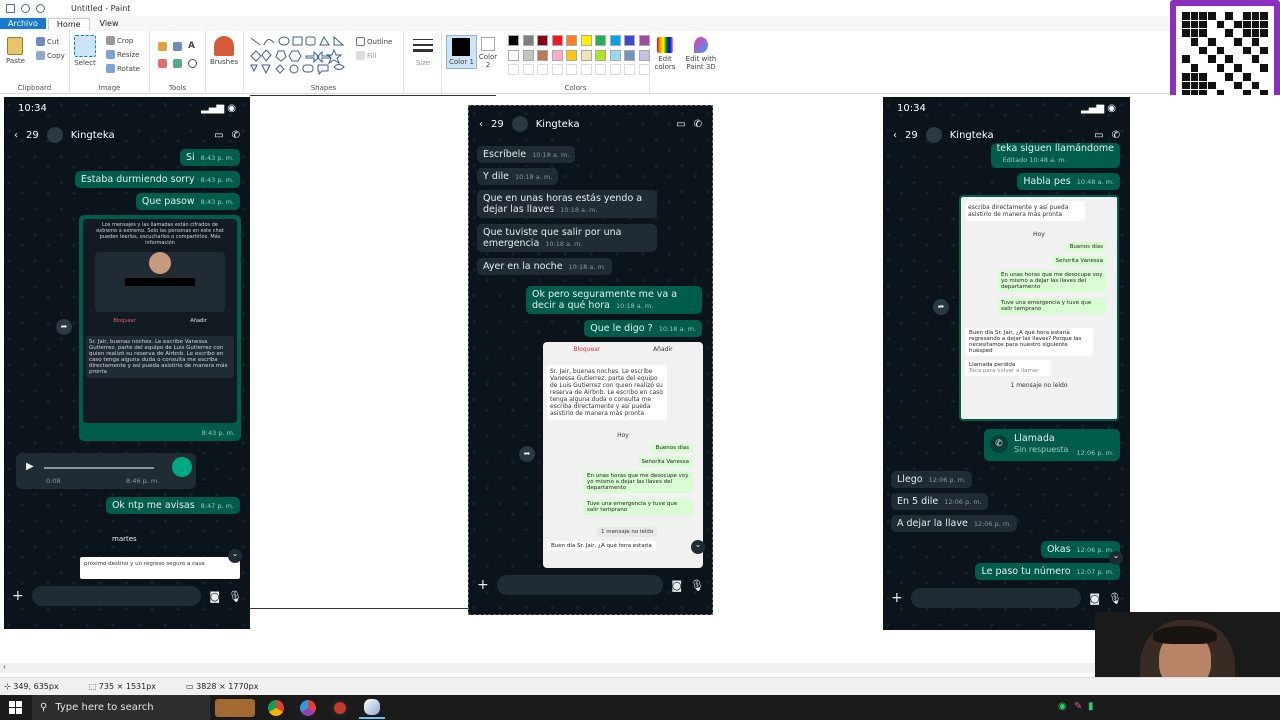  I want to click on save-icon, so click(10, 8).